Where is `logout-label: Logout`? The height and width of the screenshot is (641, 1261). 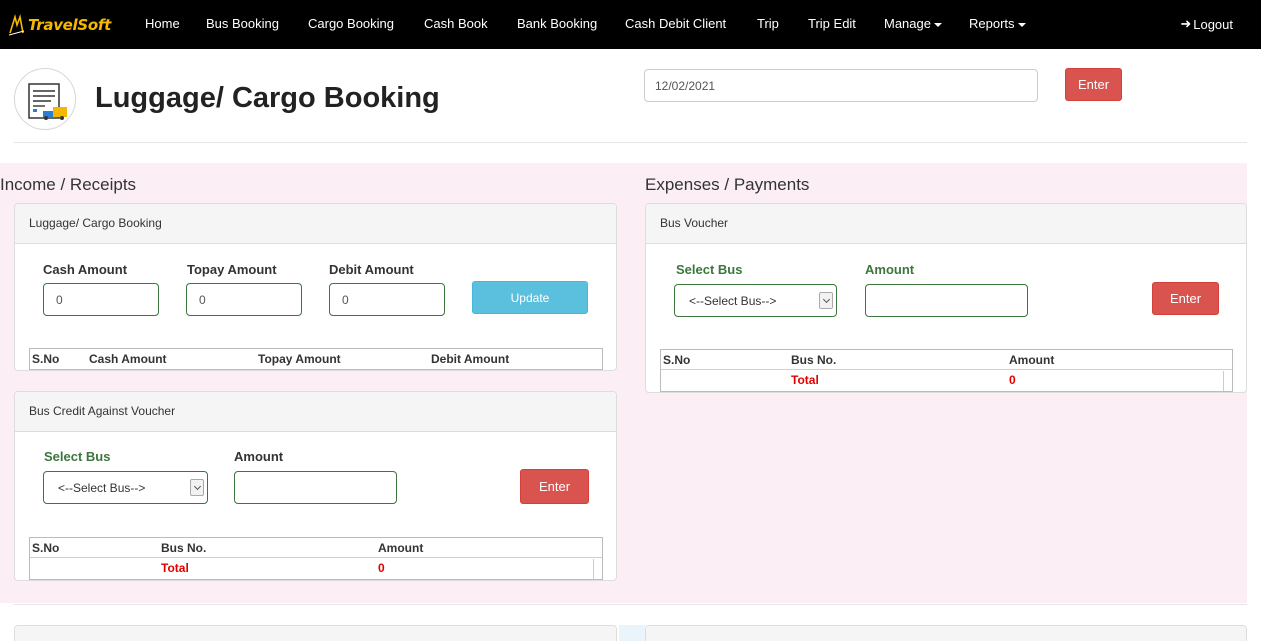
logout-label: Logout is located at coordinates (1213, 24).